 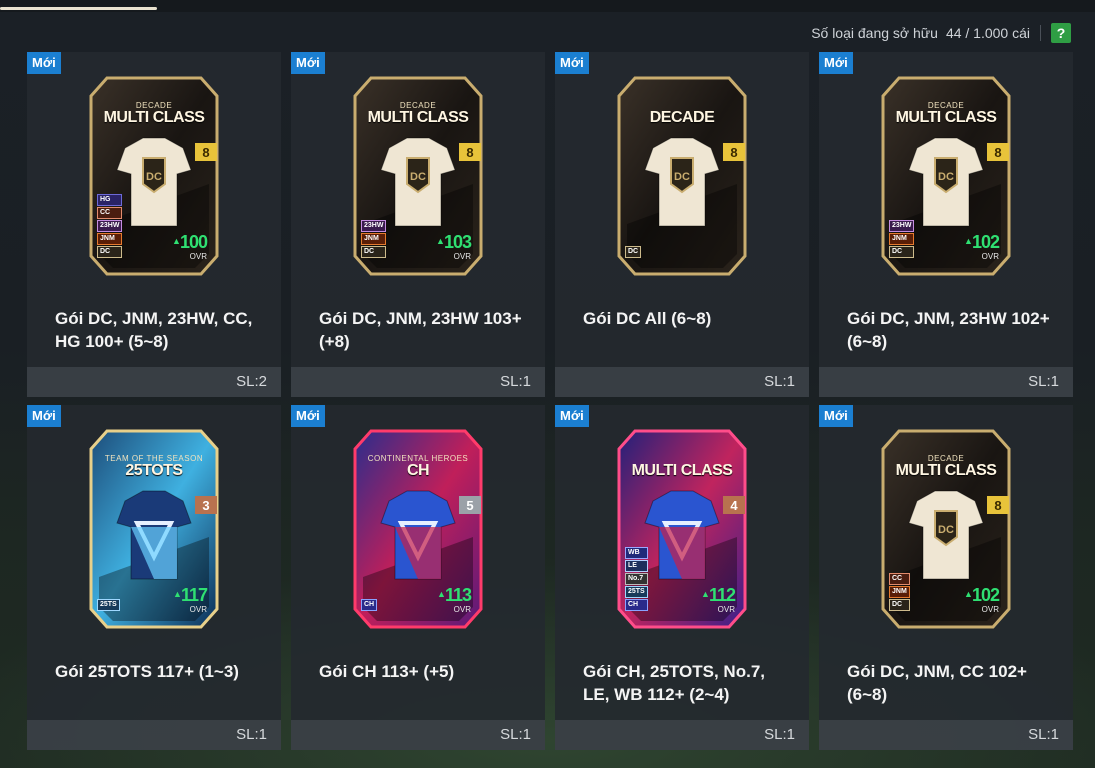 What do you see at coordinates (110, 200) in the screenshot?
I see `card-tag: HG` at bounding box center [110, 200].